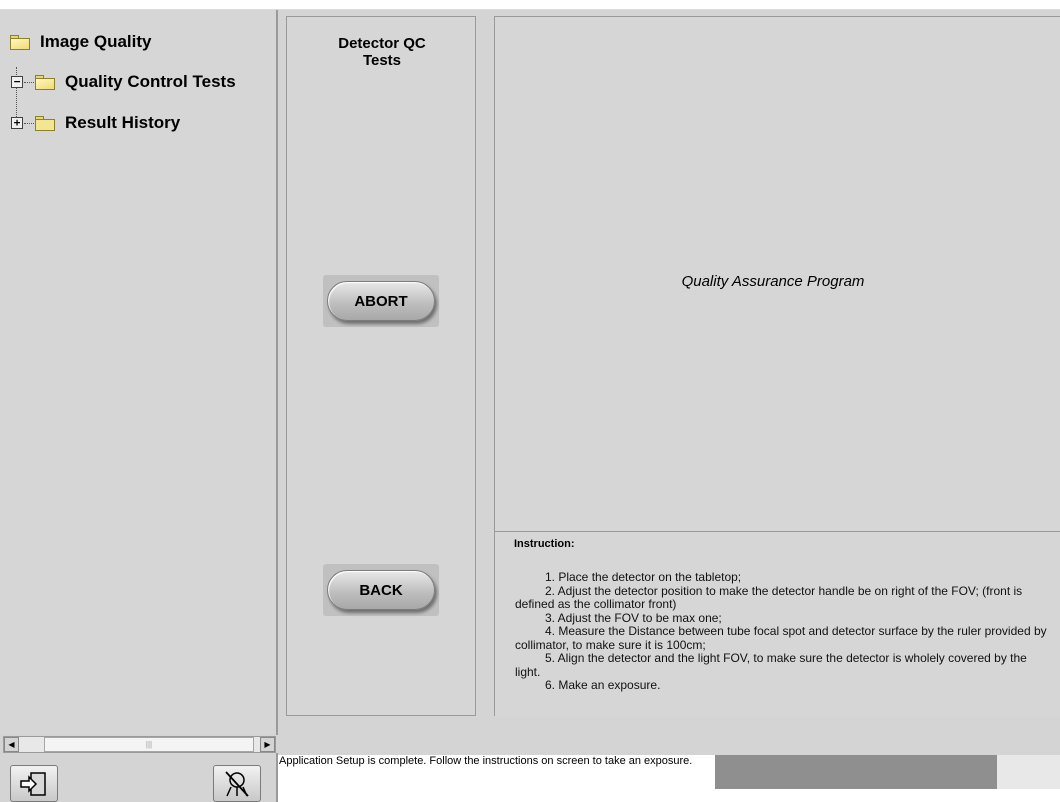  What do you see at coordinates (45, 123) in the screenshot?
I see `folder-icon` at bounding box center [45, 123].